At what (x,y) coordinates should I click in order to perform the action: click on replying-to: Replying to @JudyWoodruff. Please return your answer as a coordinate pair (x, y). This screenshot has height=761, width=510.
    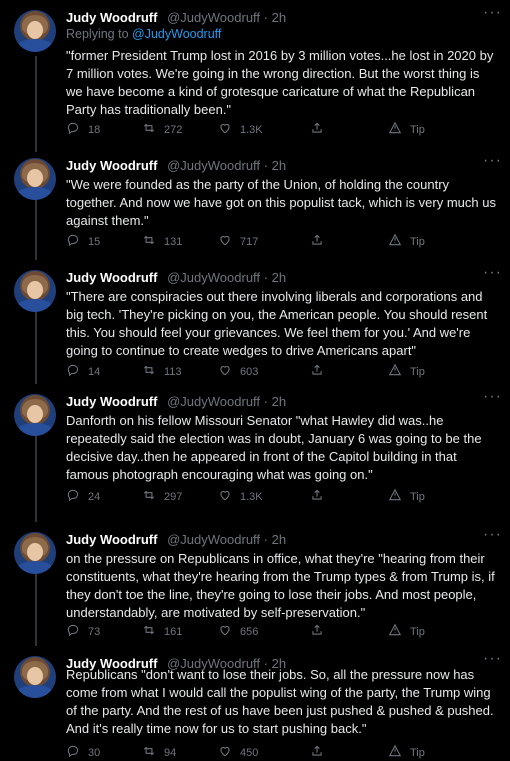
    Looking at the image, I should click on (144, 34).